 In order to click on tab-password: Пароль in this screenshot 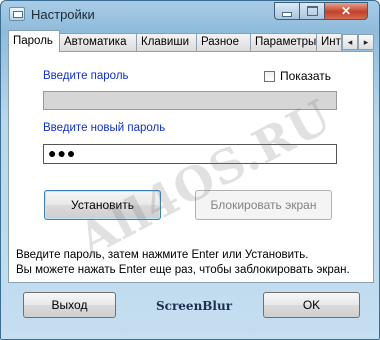, I will do `click(34, 41)`.